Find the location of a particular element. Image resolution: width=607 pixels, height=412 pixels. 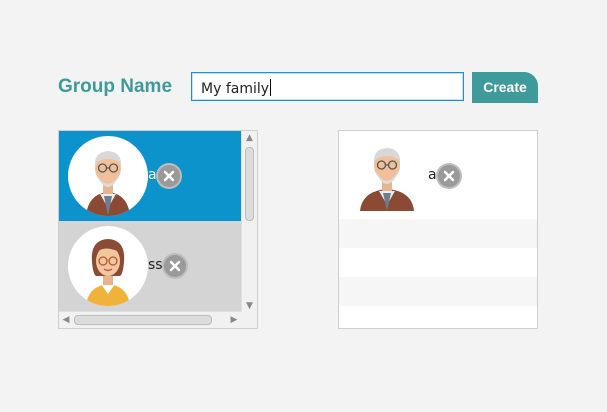

chevron-left-icon: ◀ is located at coordinates (66, 320).